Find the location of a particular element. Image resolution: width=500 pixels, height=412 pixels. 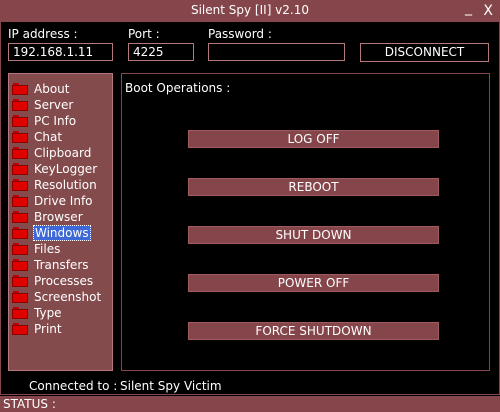

power-off-button: POWER OFF is located at coordinates (313, 283).